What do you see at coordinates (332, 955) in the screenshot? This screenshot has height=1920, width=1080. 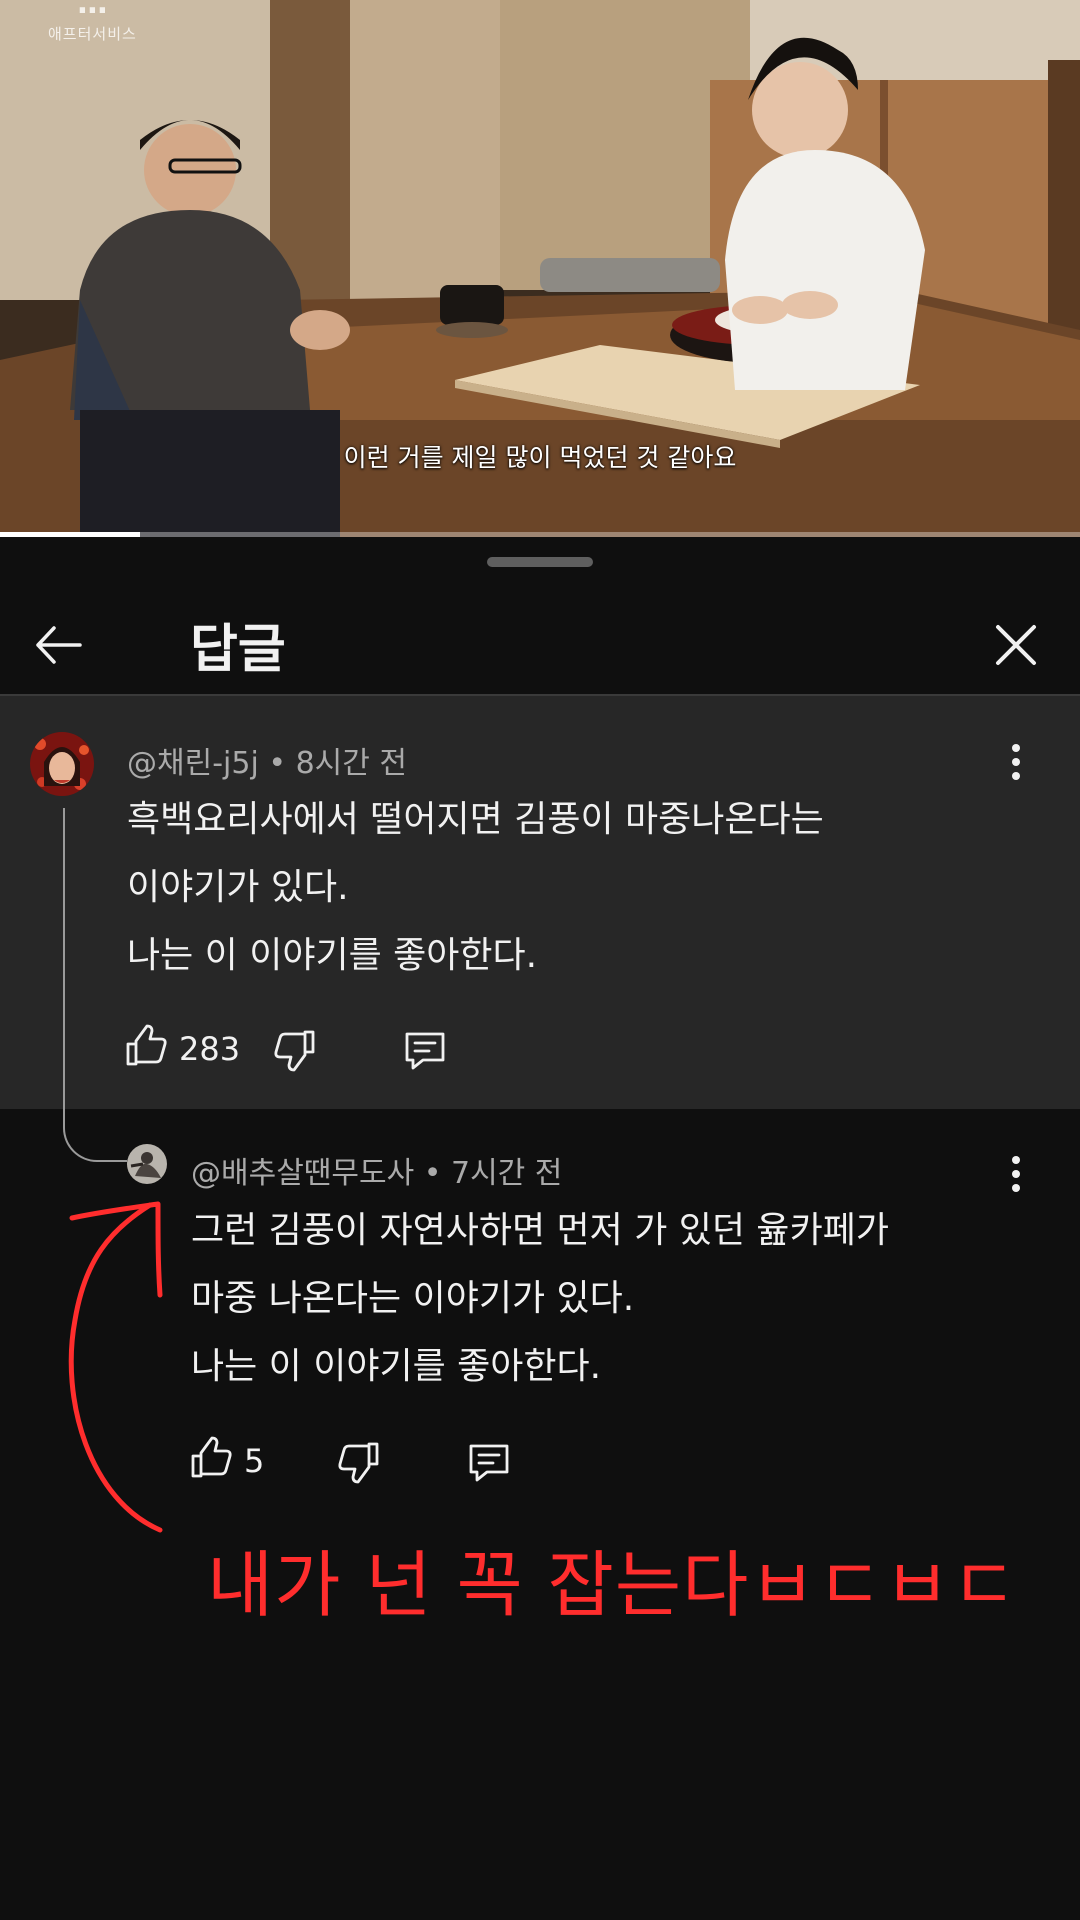 I see `comment-line: 나는 이 이야기를 좋아한다.` at bounding box center [332, 955].